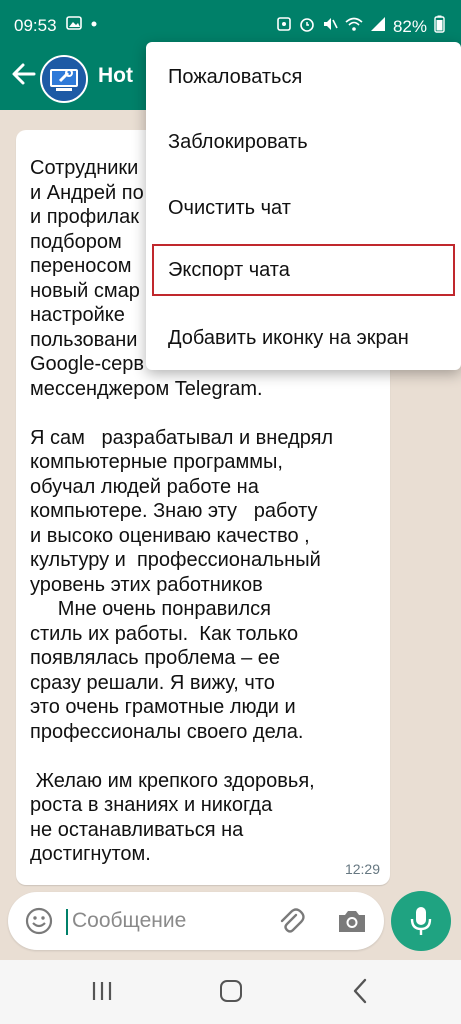  I want to click on menu-item-add-shortcut: Добавить иконку на экран, so click(303, 338).